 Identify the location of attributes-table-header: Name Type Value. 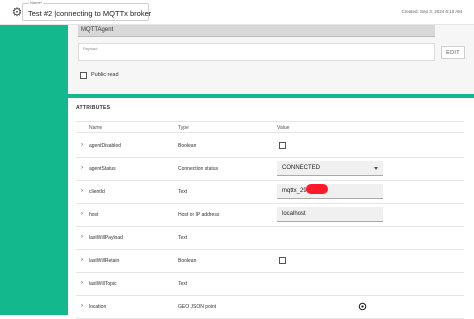
(270, 127).